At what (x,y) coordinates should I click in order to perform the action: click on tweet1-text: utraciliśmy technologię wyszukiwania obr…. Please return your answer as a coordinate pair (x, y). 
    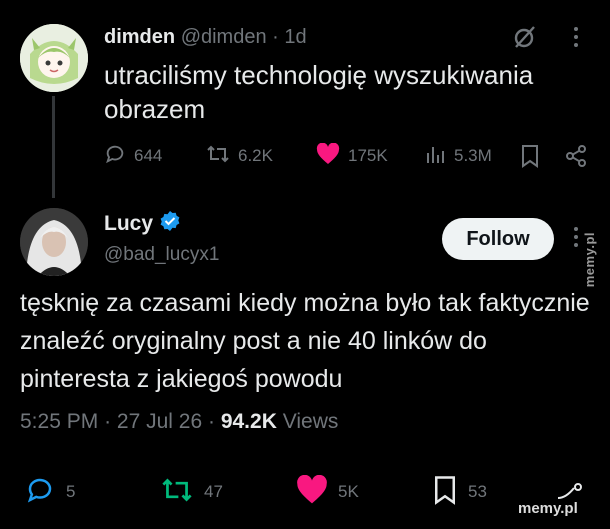
    Looking at the image, I should click on (319, 92).